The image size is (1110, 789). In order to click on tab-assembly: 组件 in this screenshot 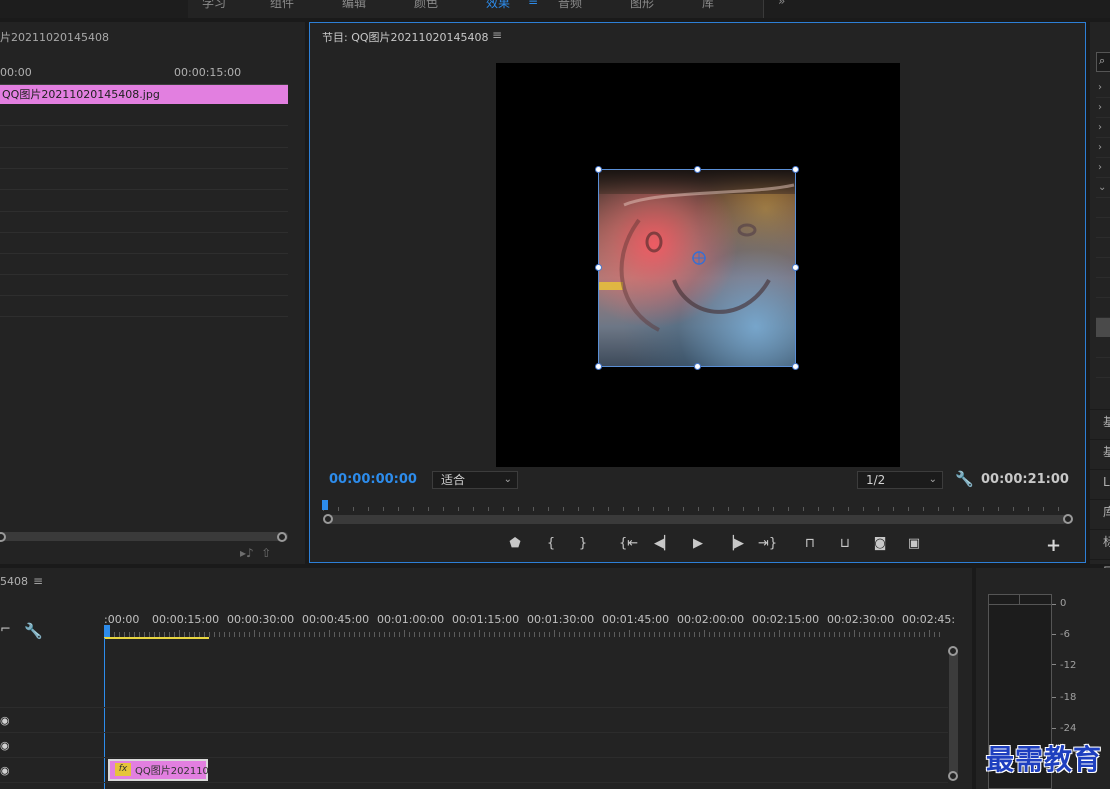, I will do `click(282, 5)`.